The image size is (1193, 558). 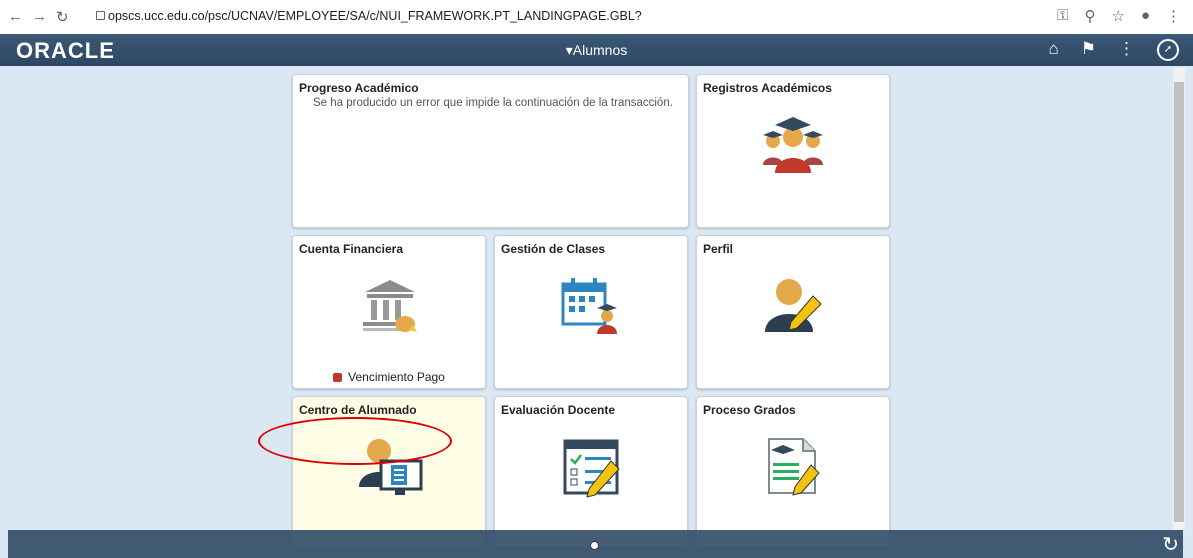 I want to click on home-icon: ⌂, so click(x=1053, y=50).